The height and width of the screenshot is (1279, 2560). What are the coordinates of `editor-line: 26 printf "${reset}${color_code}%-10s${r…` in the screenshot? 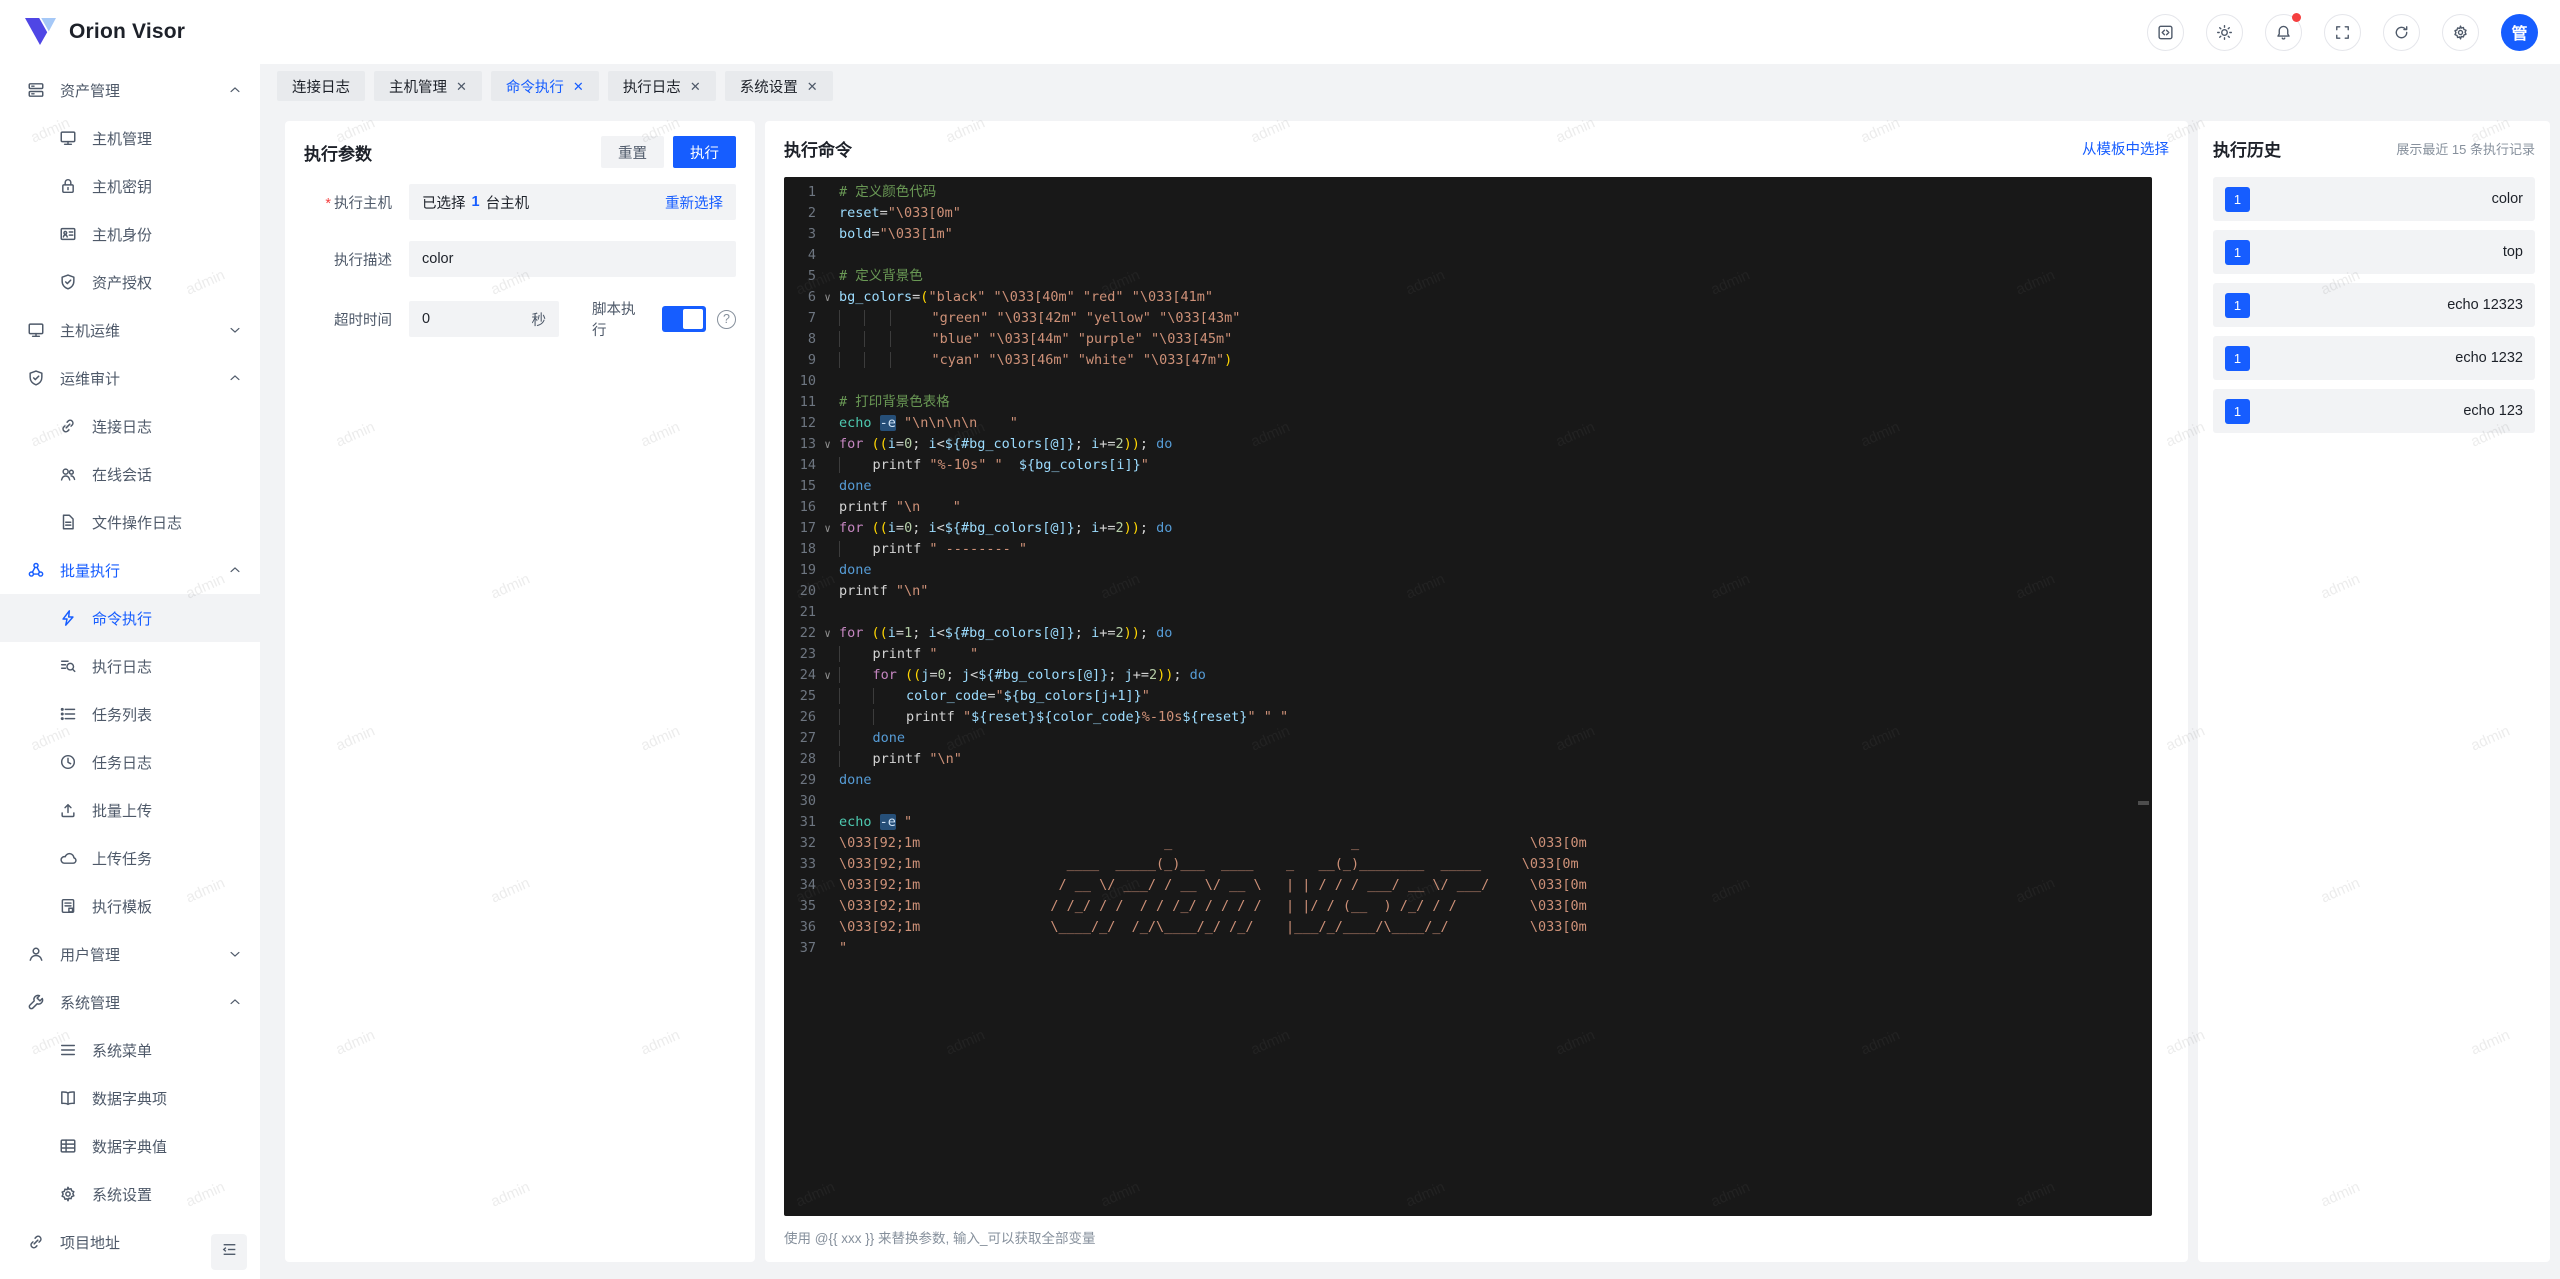 It's located at (1468, 717).